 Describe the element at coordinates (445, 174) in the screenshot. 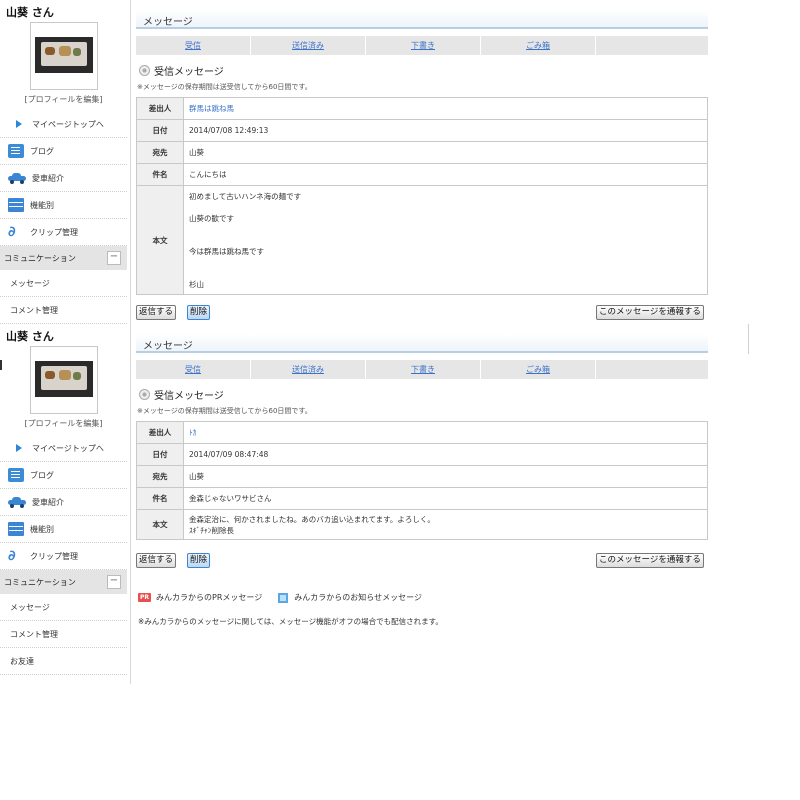

I see `subject-value: こんにちは` at that location.